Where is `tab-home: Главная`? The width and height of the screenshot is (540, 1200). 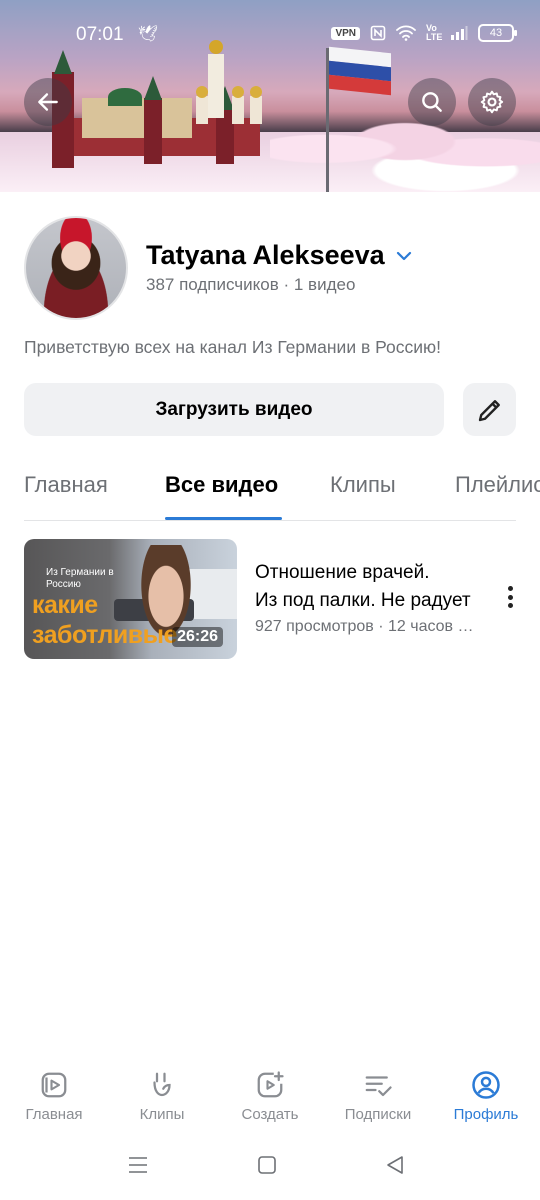 tab-home: Главная is located at coordinates (66, 485).